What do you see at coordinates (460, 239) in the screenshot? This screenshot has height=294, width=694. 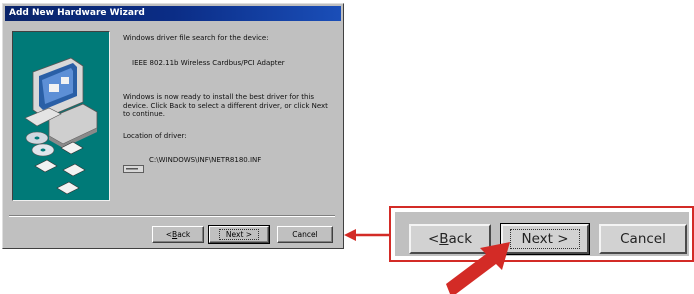 I see `zoom-back-rest: ack` at bounding box center [460, 239].